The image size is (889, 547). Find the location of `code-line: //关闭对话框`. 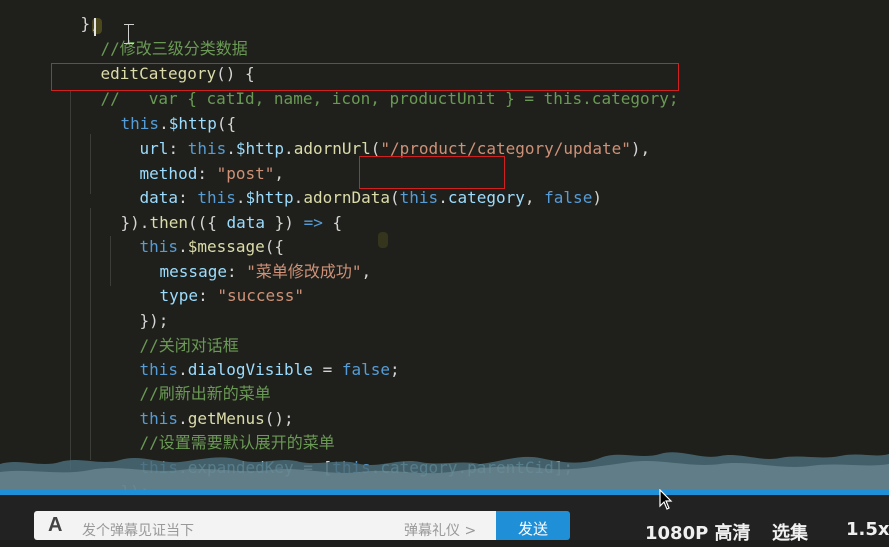

code-line: //关闭对话框 is located at coordinates (189, 345).